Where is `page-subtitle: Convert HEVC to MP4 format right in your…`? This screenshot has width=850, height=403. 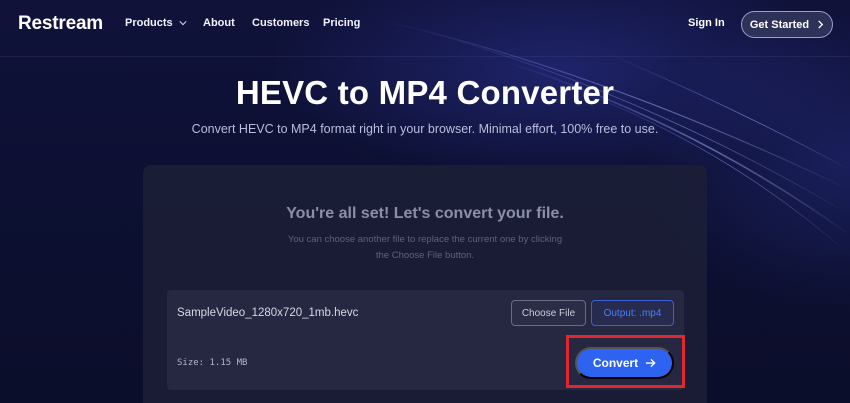 page-subtitle: Convert HEVC to MP4 format right in your… is located at coordinates (425, 129).